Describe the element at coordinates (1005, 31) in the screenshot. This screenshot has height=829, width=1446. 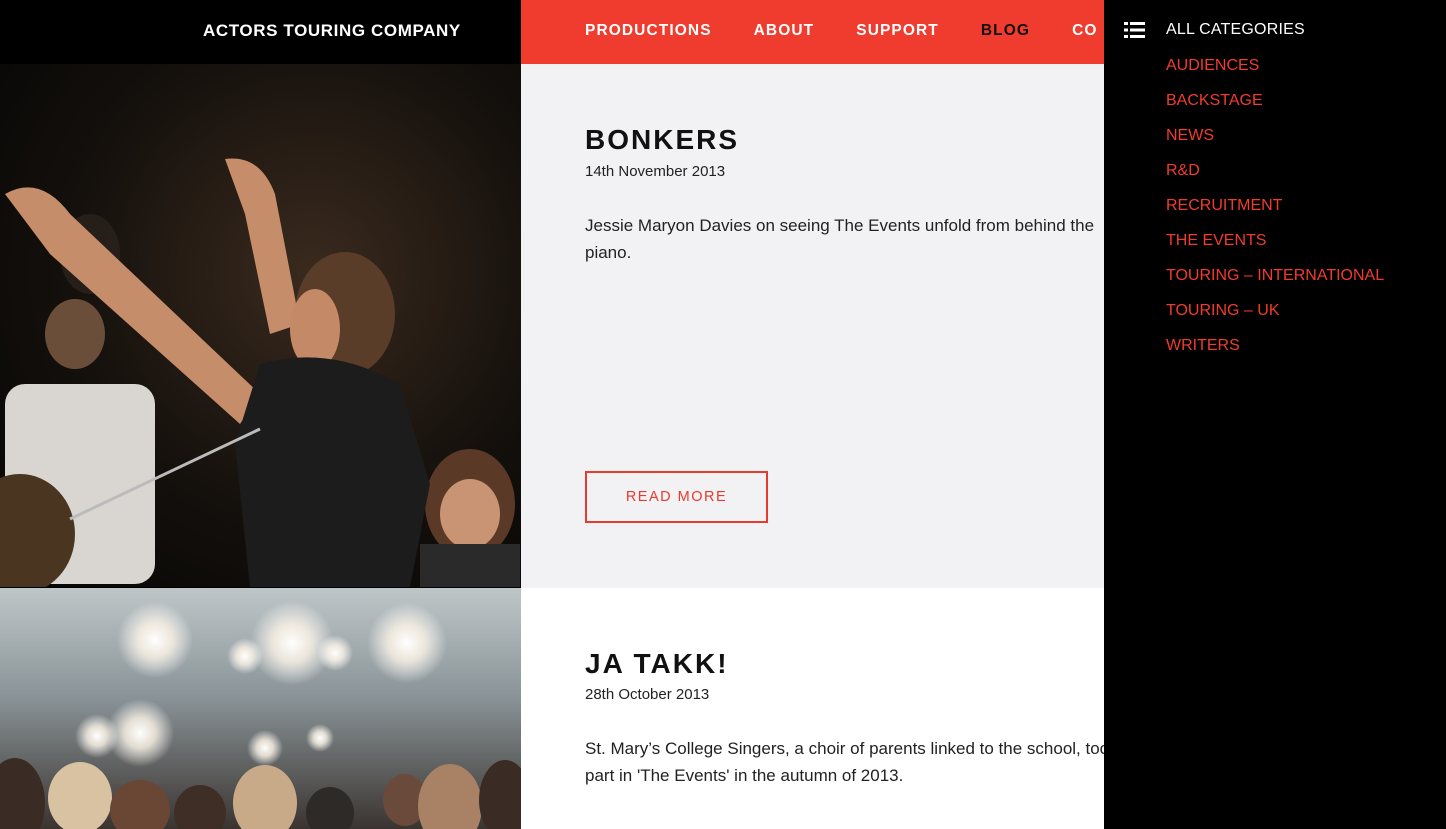
I see `nav-item-blog: BLOG` at that location.